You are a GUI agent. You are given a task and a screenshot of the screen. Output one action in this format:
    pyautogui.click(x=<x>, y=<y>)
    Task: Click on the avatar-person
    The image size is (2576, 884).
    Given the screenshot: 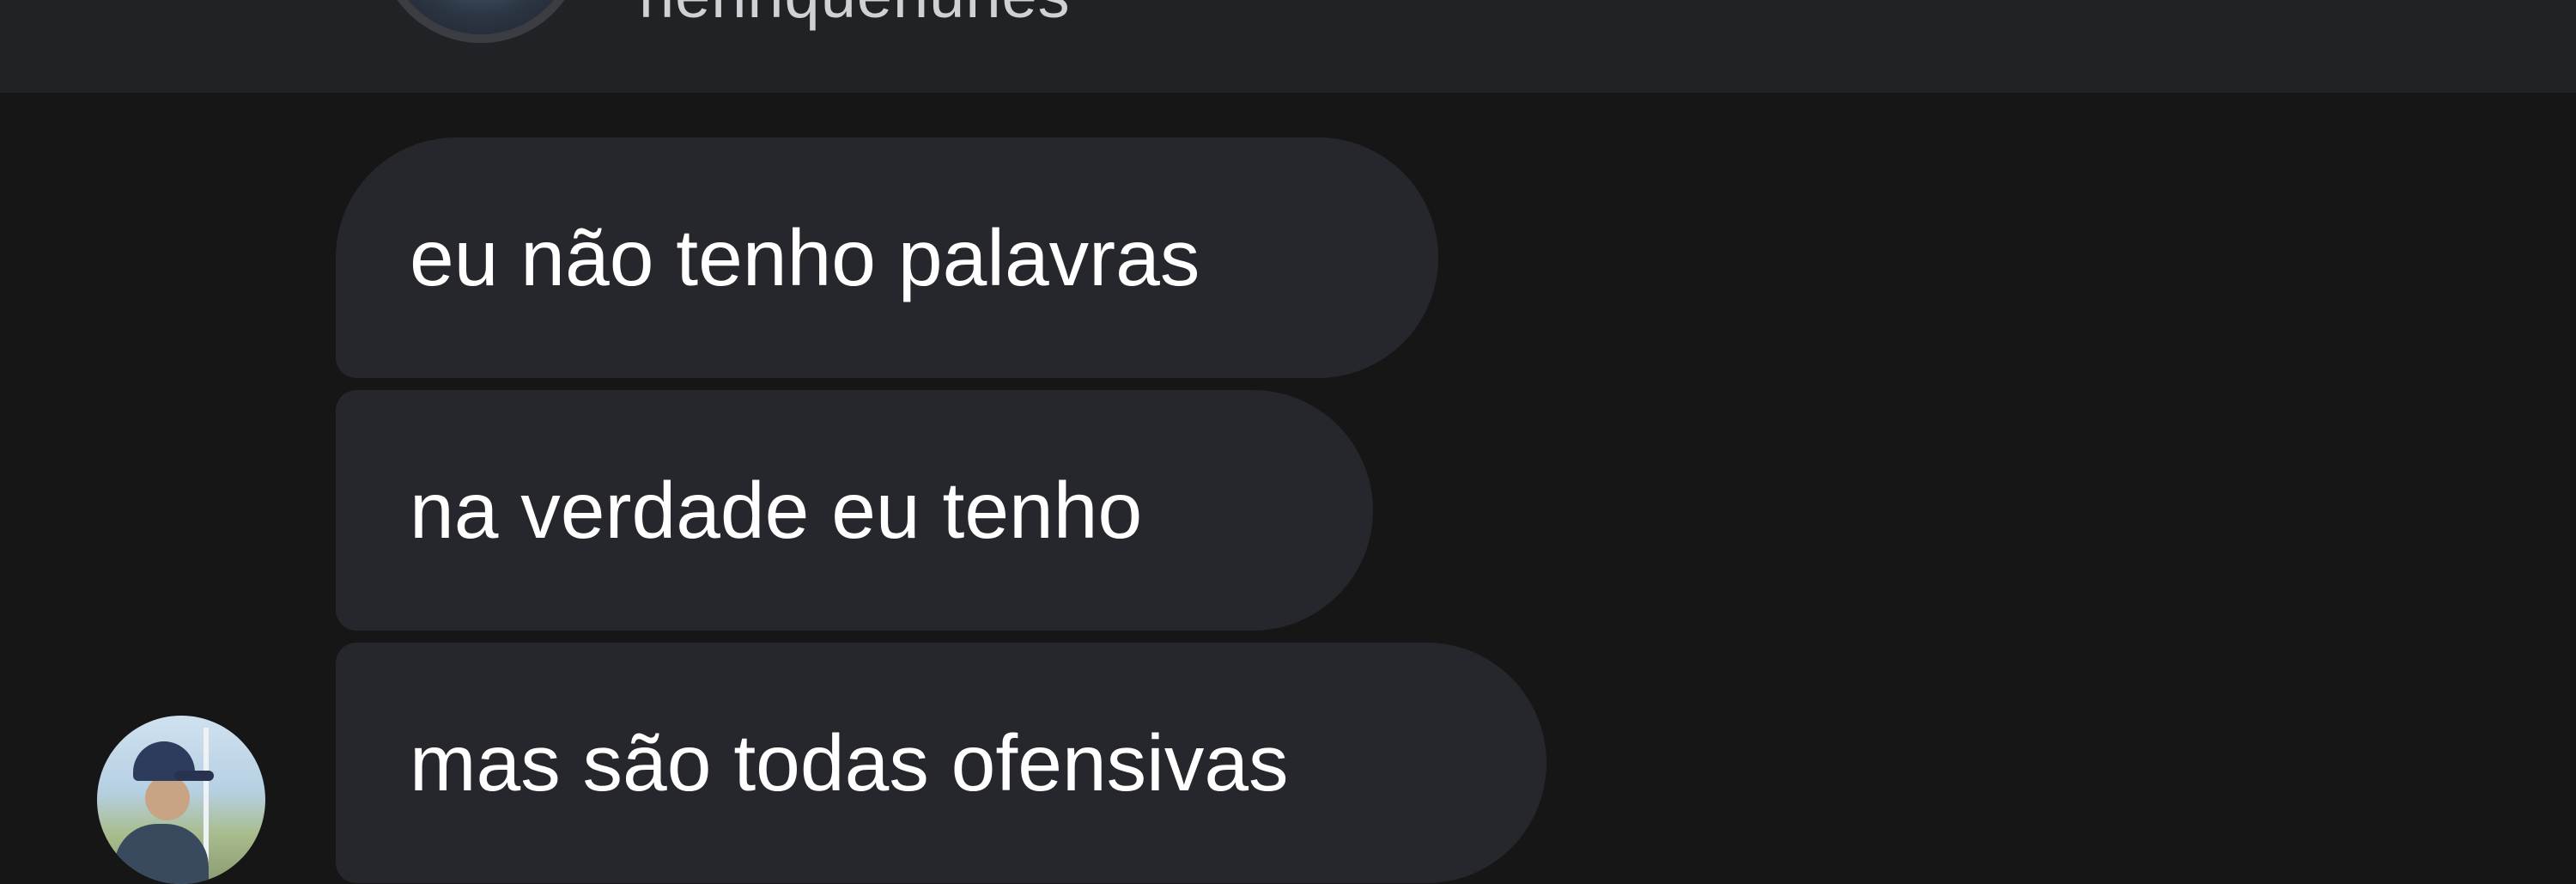 What is the action you would take?
    pyautogui.click(x=164, y=813)
    